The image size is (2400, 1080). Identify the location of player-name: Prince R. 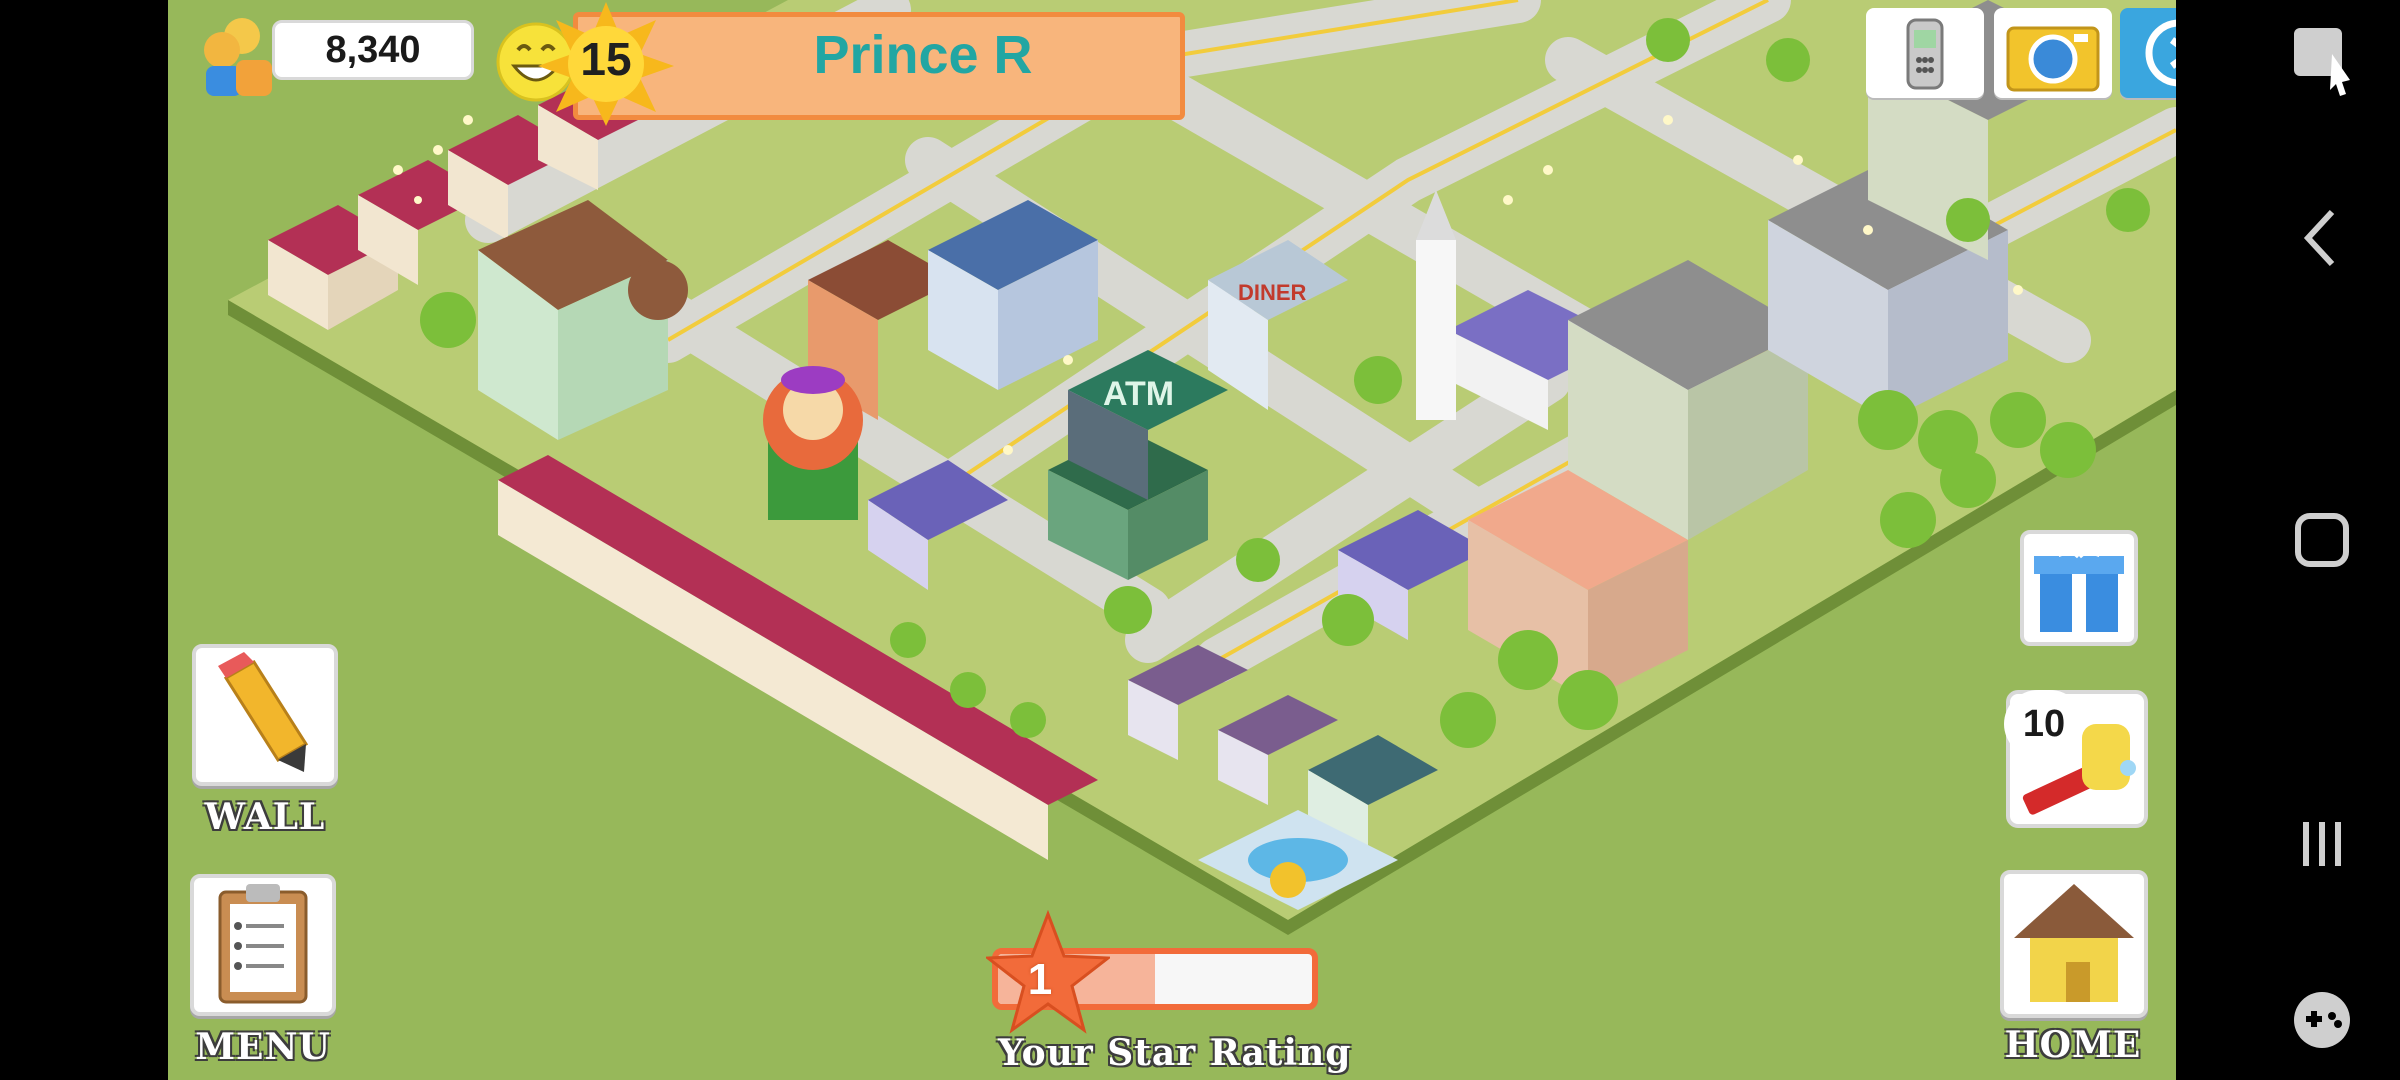
(923, 55).